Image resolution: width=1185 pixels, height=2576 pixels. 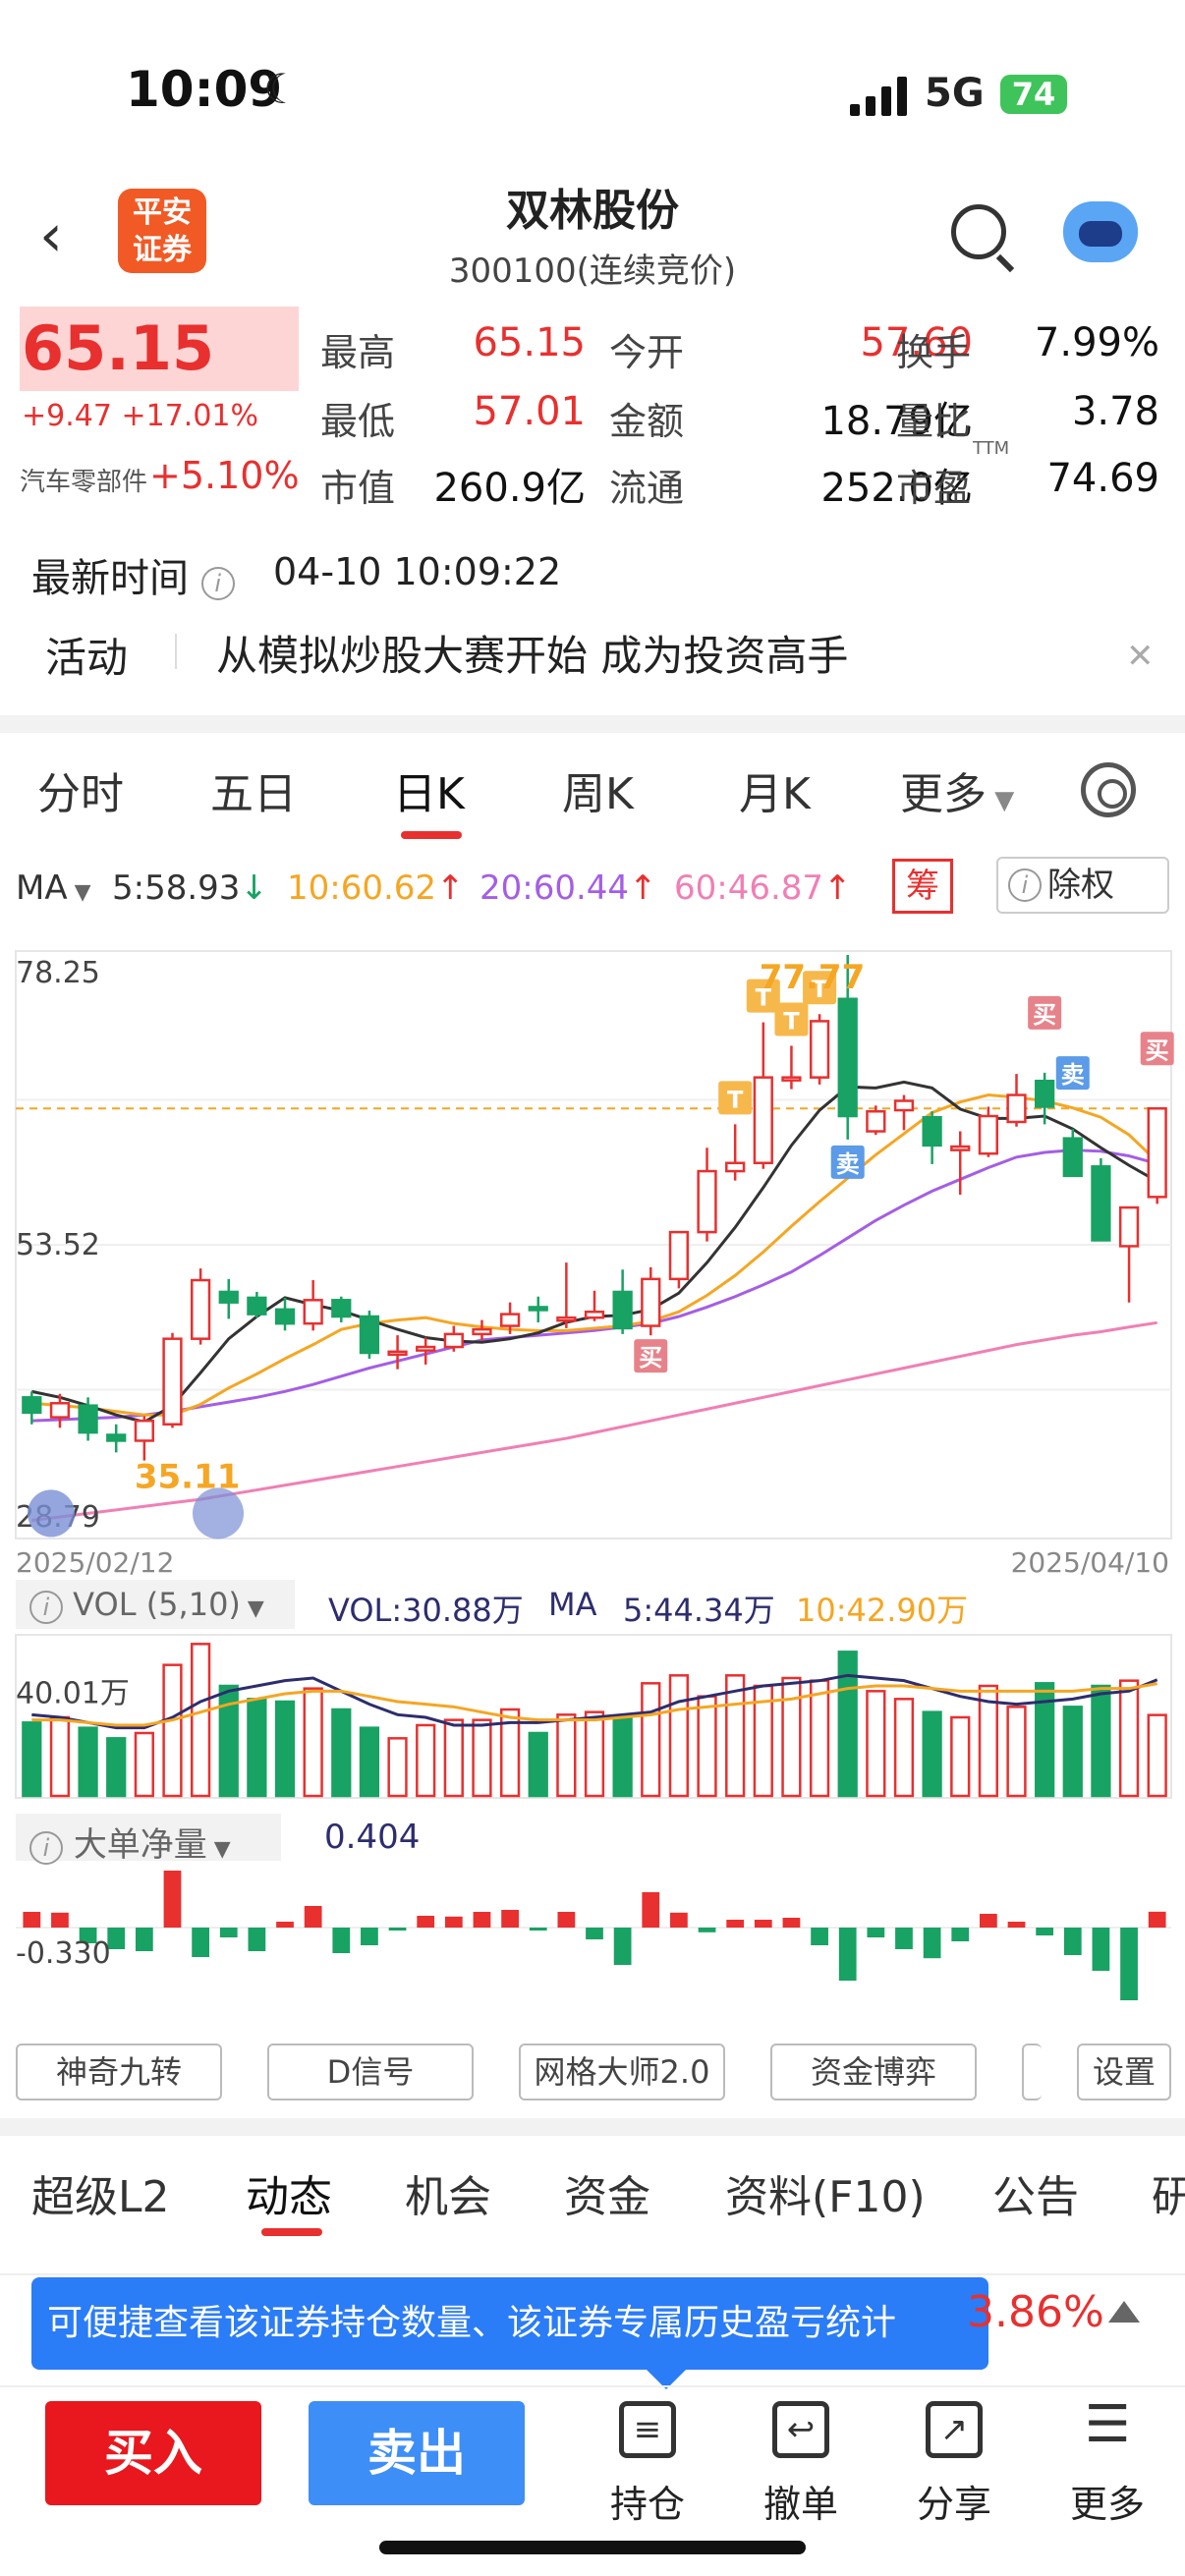 I want to click on tab-daily-k: 日K, so click(x=429, y=789).